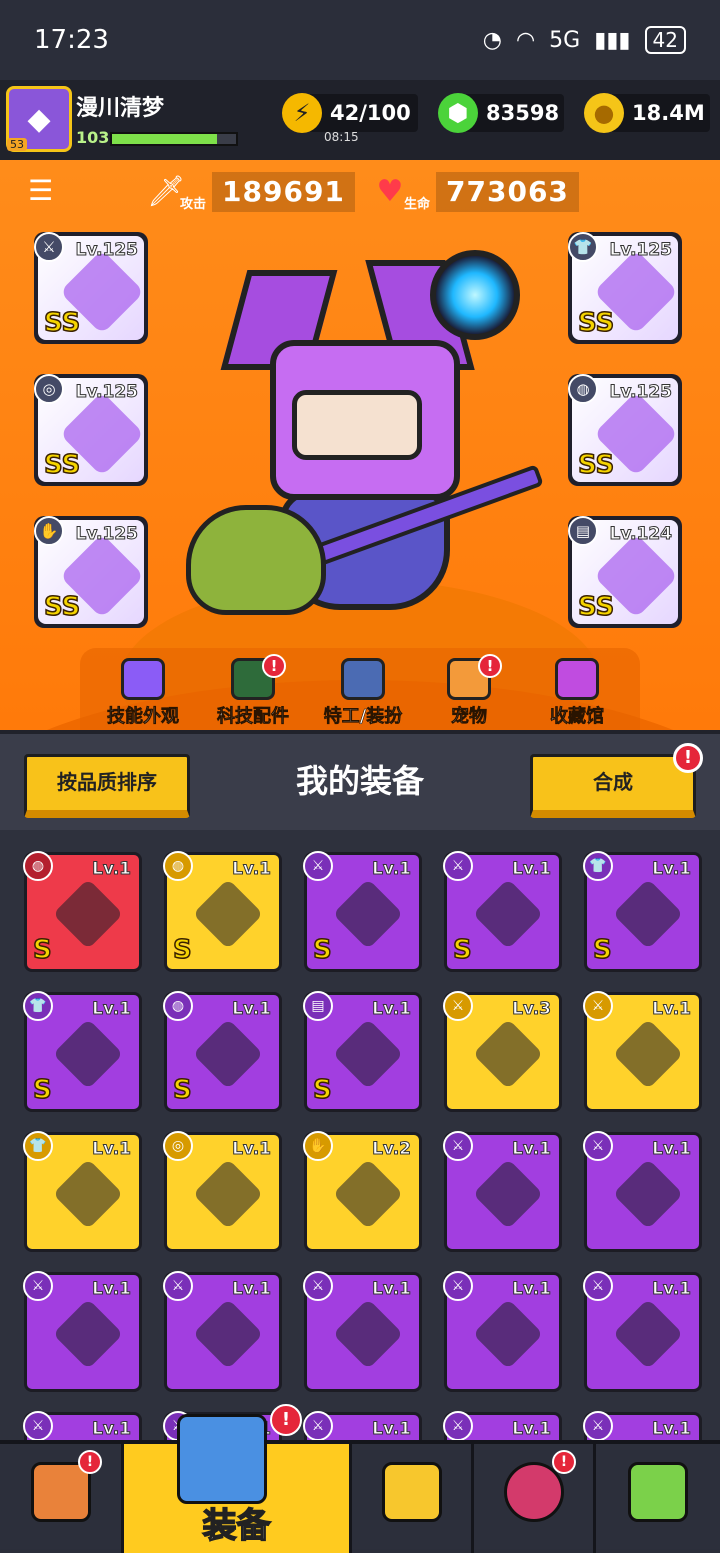  Describe the element at coordinates (357, 425) in the screenshot. I see `hero-face` at that location.